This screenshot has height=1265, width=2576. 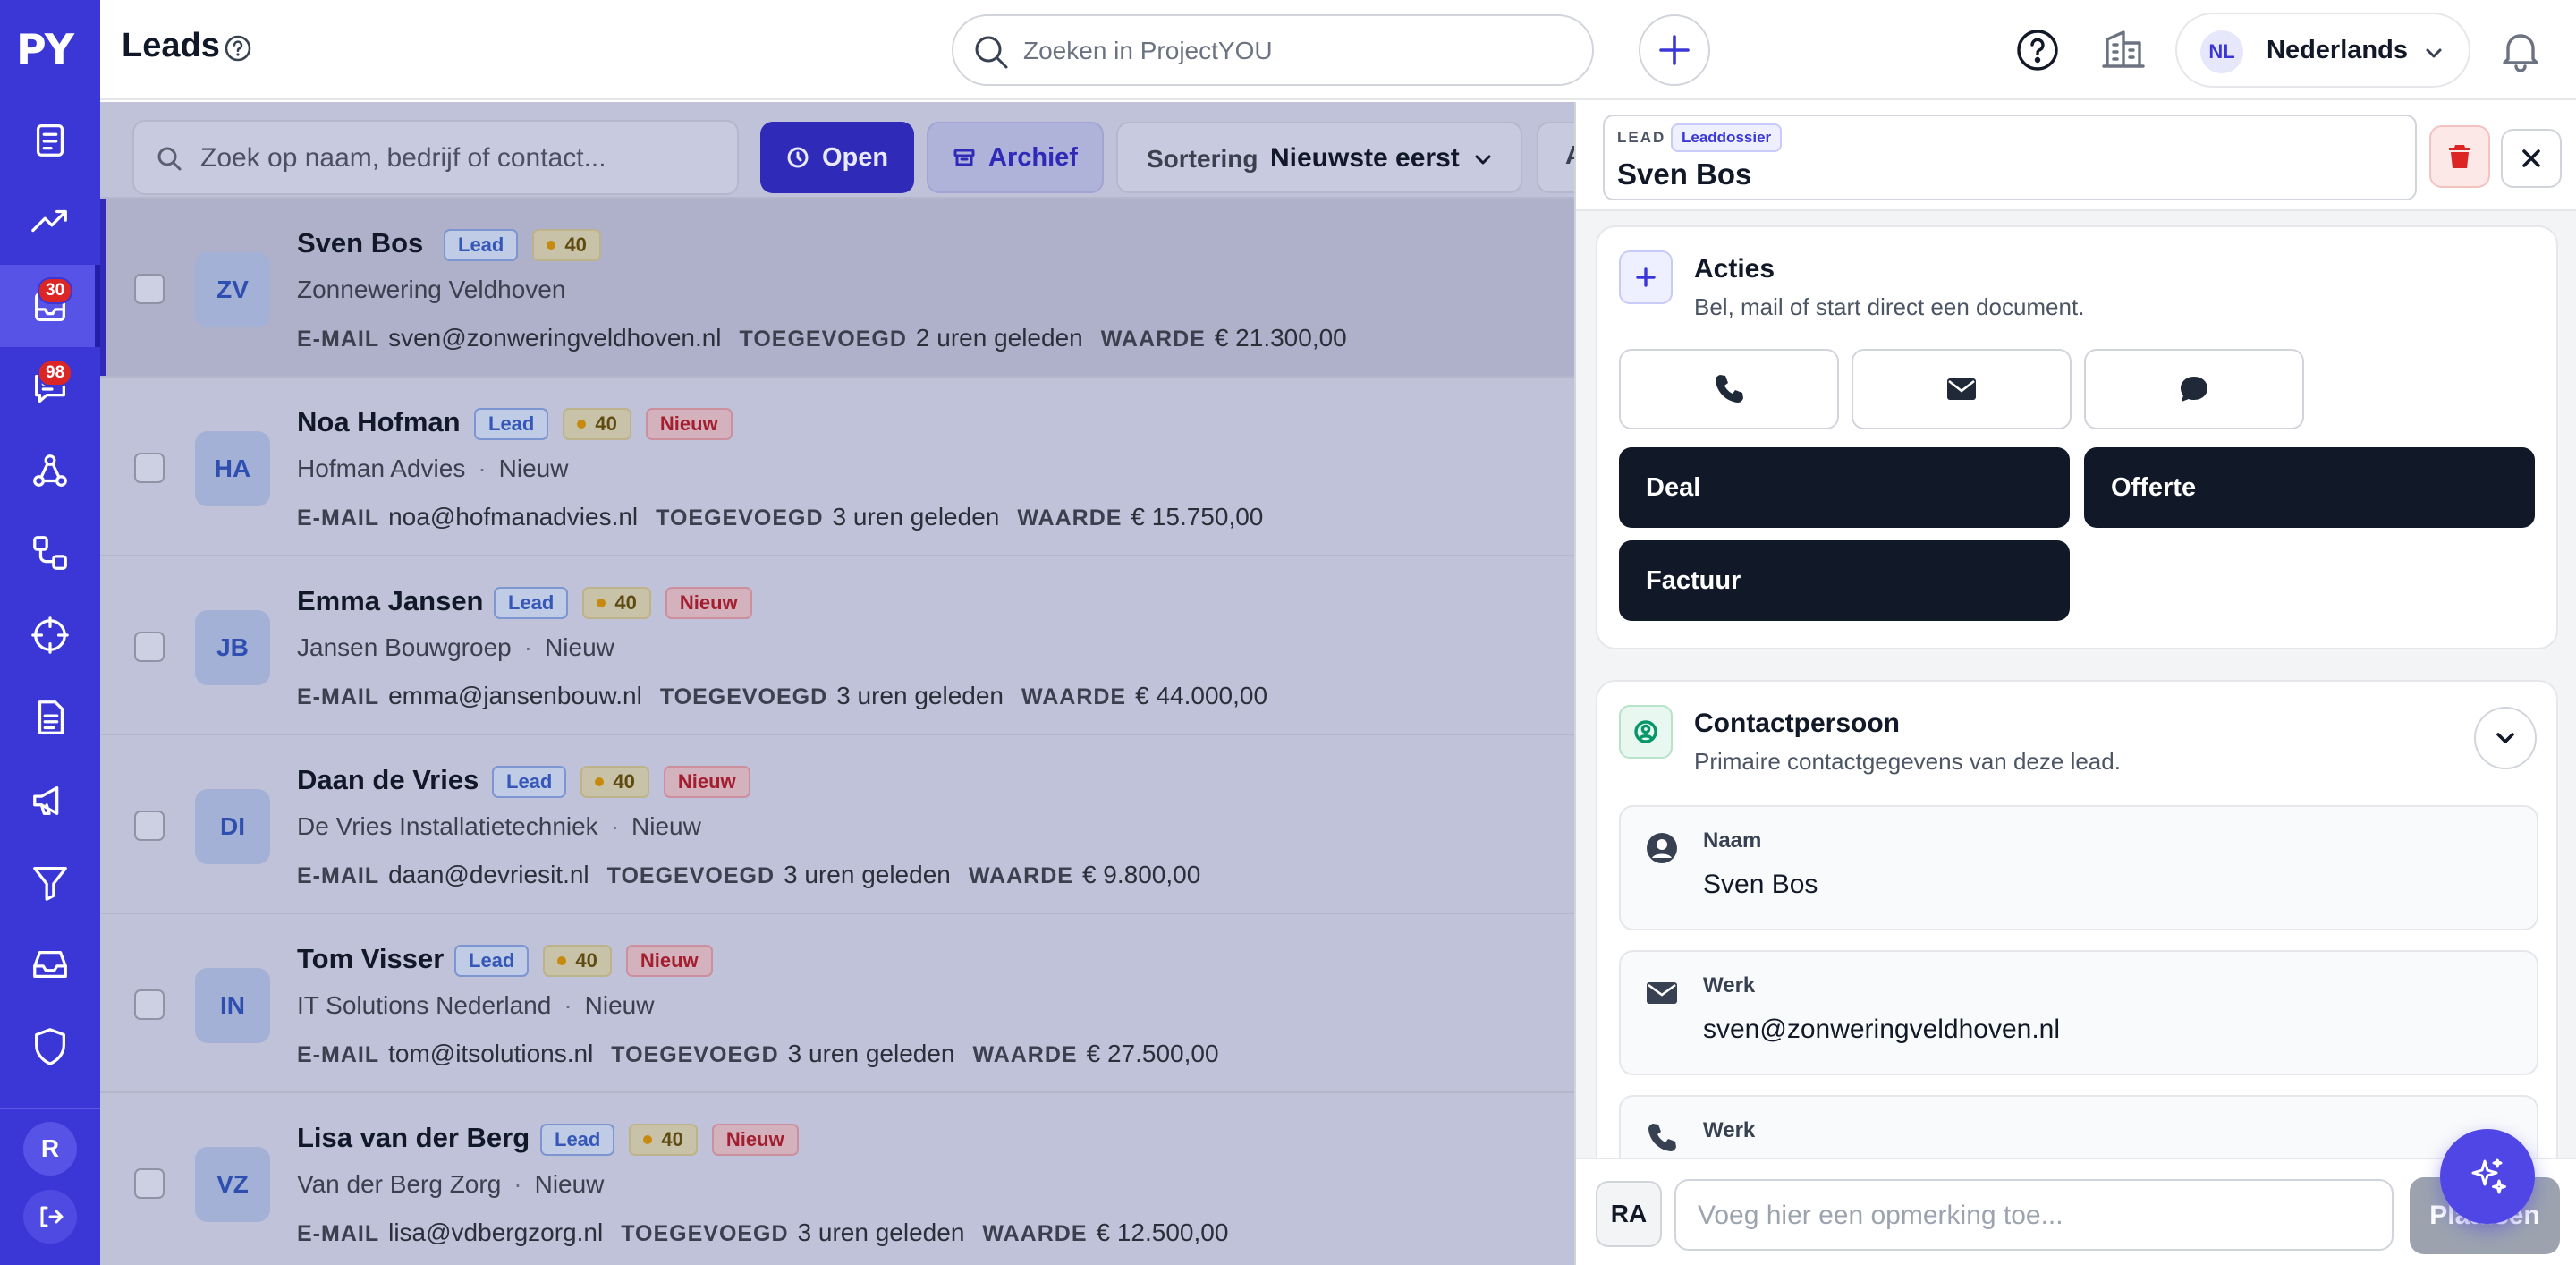 What do you see at coordinates (238, 48) in the screenshot?
I see `help-circle-icon` at bounding box center [238, 48].